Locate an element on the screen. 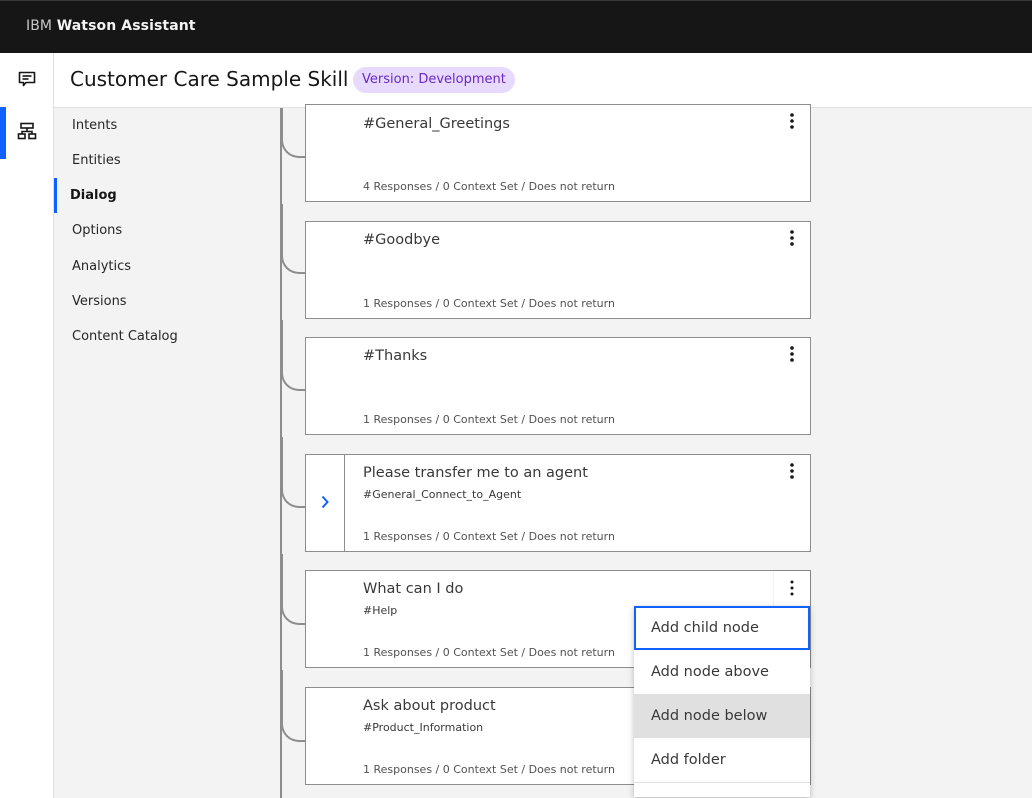  top-bar: IBM Watson Assistant is located at coordinates (516, 26).